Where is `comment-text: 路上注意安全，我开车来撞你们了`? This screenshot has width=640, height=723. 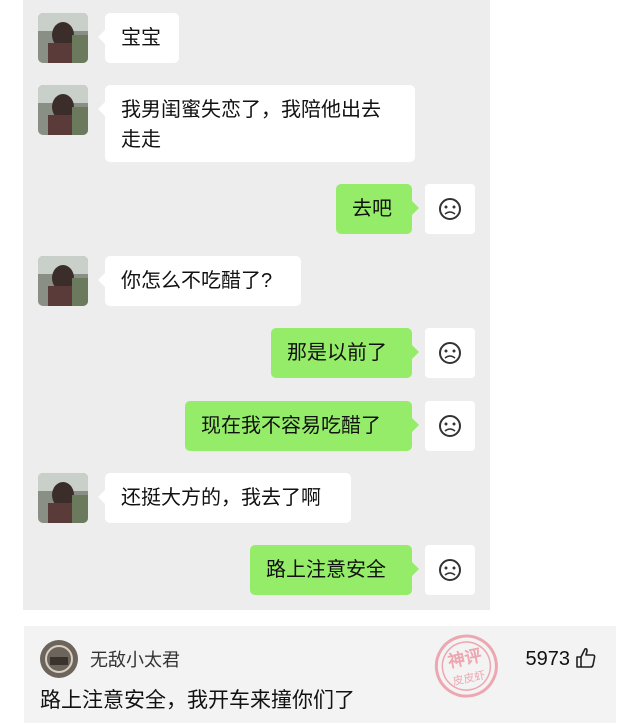 comment-text: 路上注意安全，我开车来撞你们了 is located at coordinates (197, 700).